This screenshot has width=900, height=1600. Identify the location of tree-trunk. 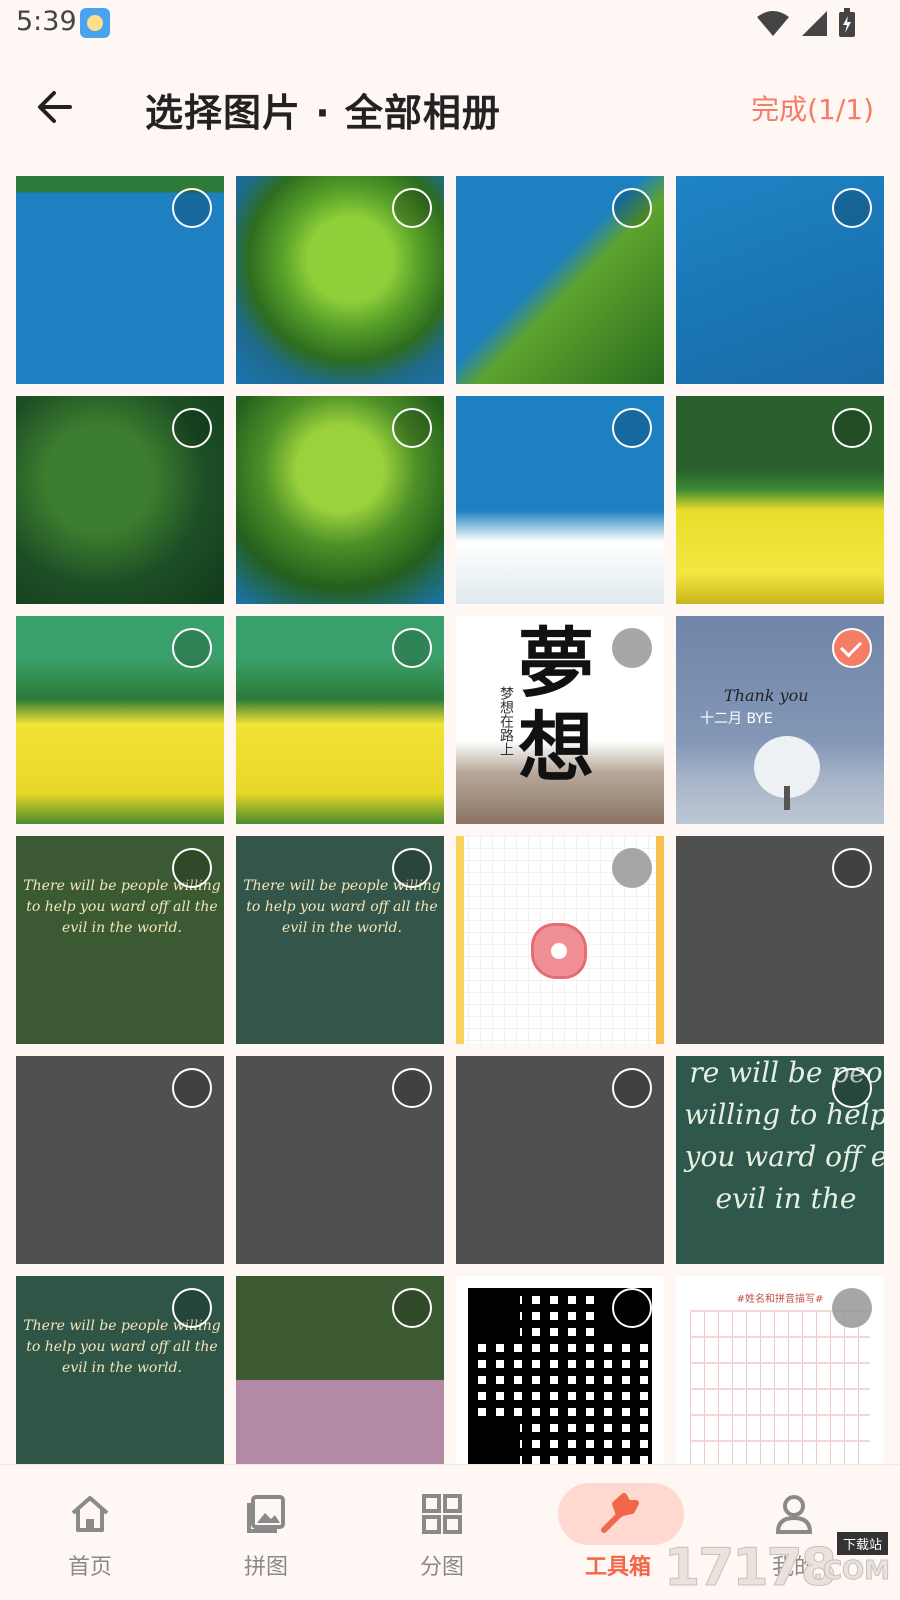
(787, 798).